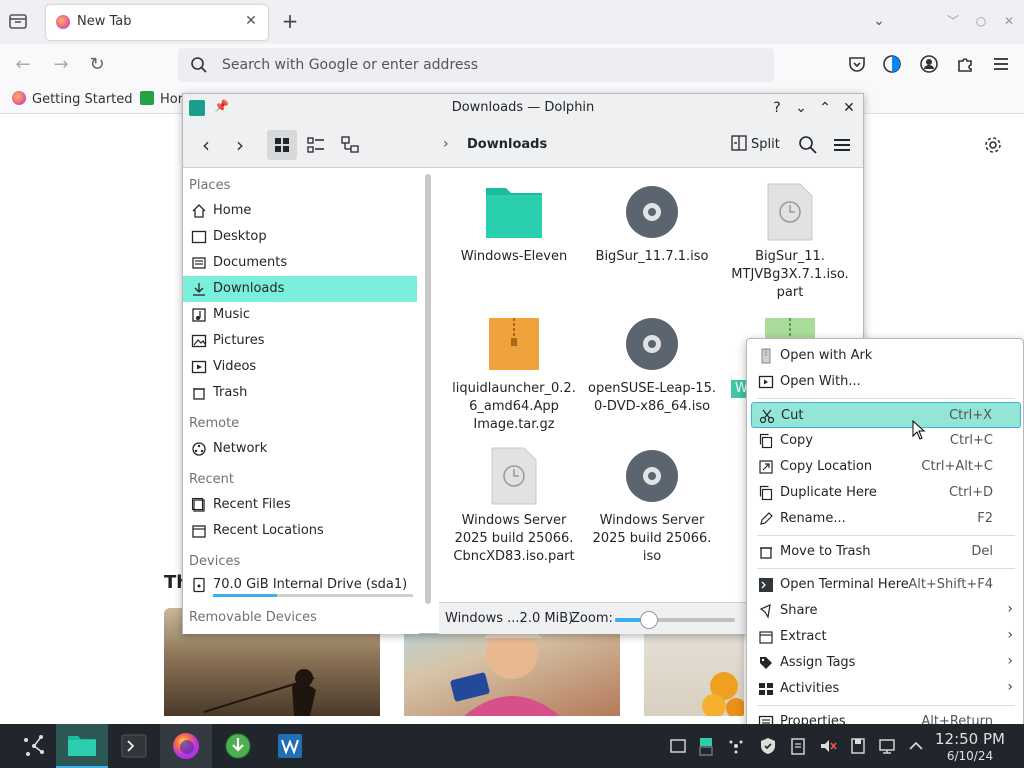 The width and height of the screenshot is (1024, 768). Describe the element at coordinates (300, 341) in the screenshot. I see `sidebar-item-pictures: Pictures` at that location.